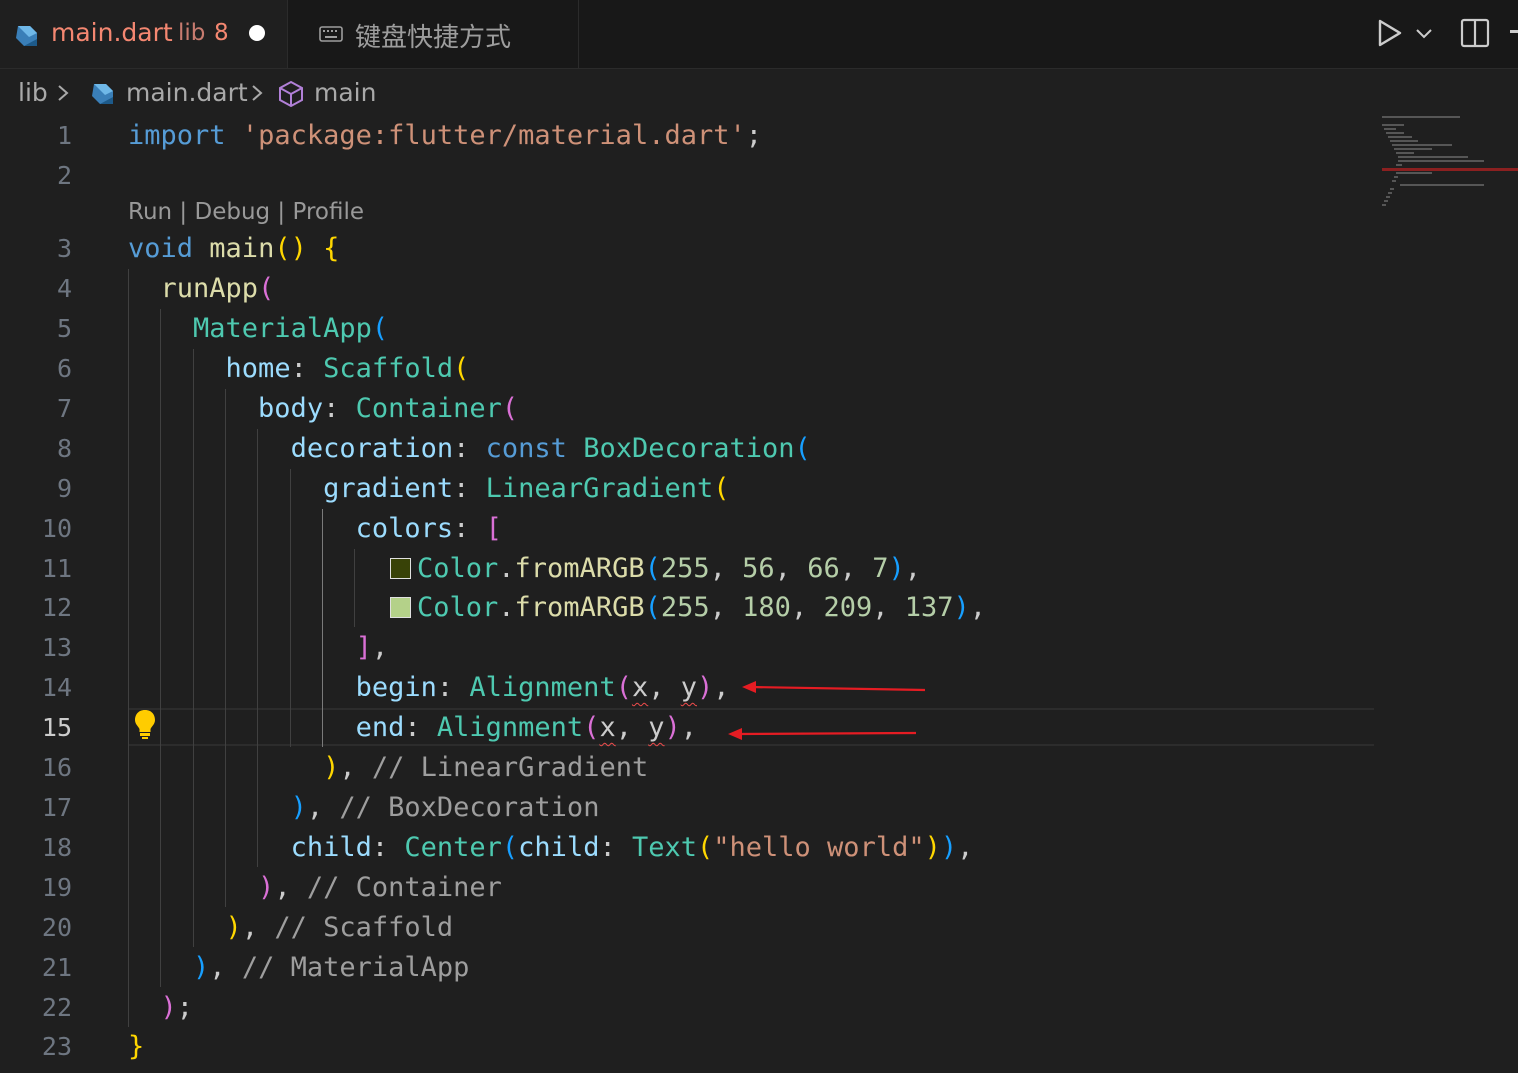  I want to click on code-line-15: end: Alignment(x, y),, so click(526, 727).